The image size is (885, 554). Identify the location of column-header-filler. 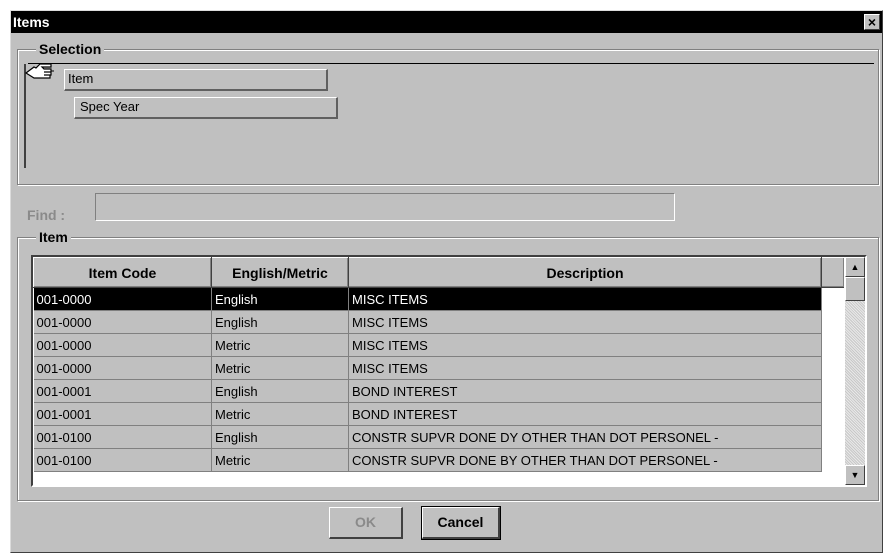
(832, 272).